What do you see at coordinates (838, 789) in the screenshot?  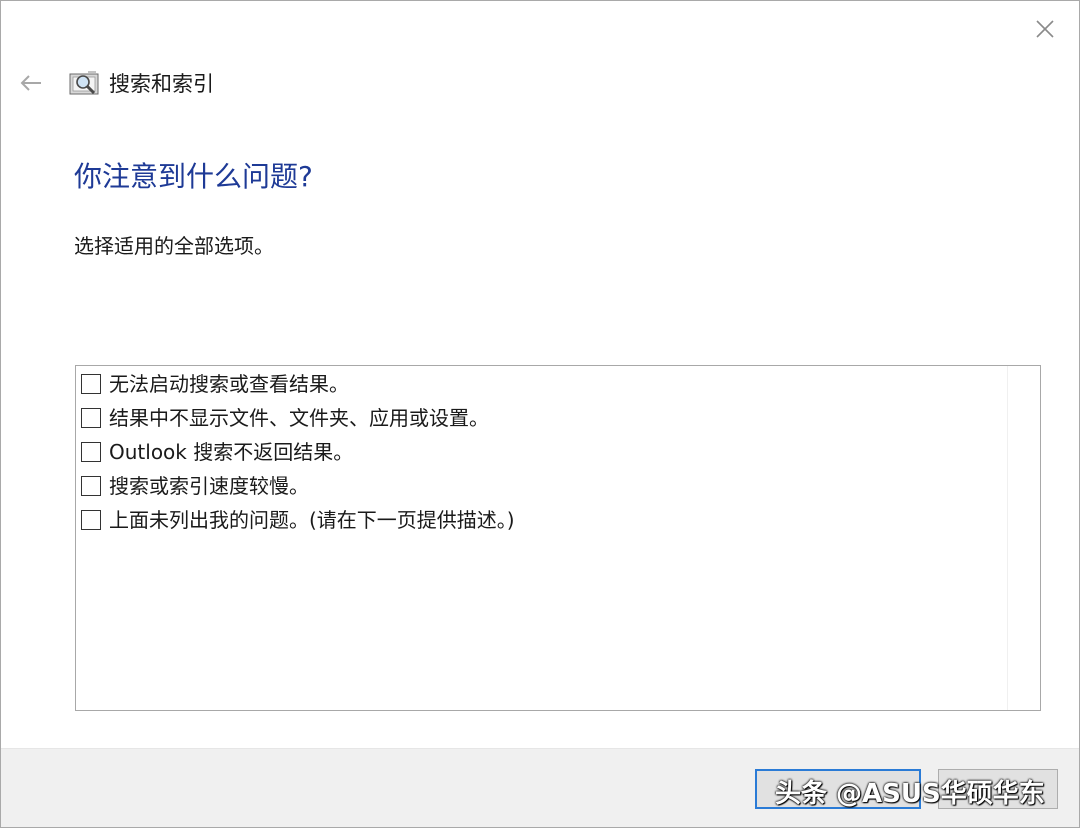 I see `next-button` at bounding box center [838, 789].